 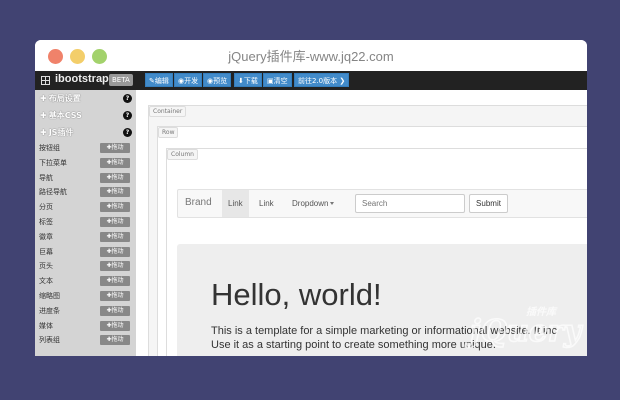 What do you see at coordinates (65, 115) in the screenshot?
I see `sidebar-section-label: 基本CSS` at bounding box center [65, 115].